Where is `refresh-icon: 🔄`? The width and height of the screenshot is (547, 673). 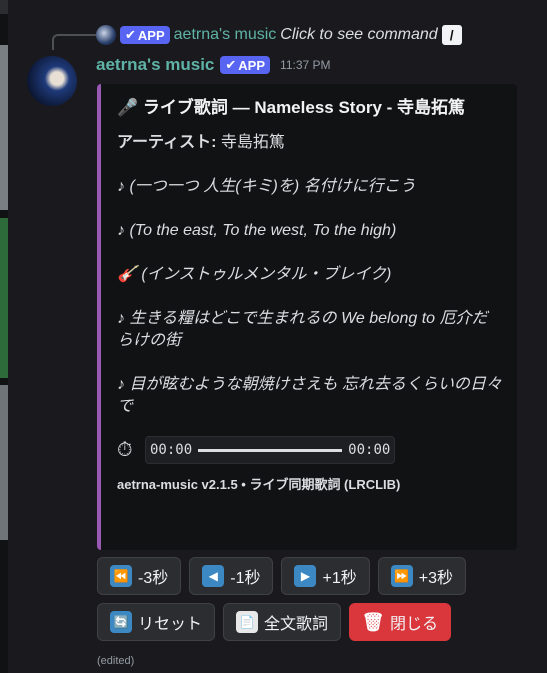 refresh-icon: 🔄 is located at coordinates (121, 622).